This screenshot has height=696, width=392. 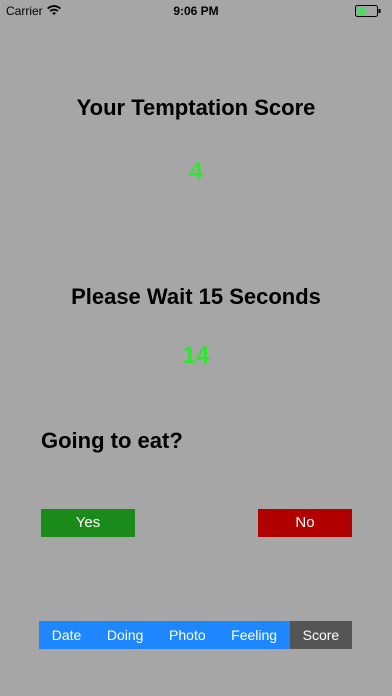 I want to click on status-bar: Carrier 9:06 PM, so click(x=196, y=11).